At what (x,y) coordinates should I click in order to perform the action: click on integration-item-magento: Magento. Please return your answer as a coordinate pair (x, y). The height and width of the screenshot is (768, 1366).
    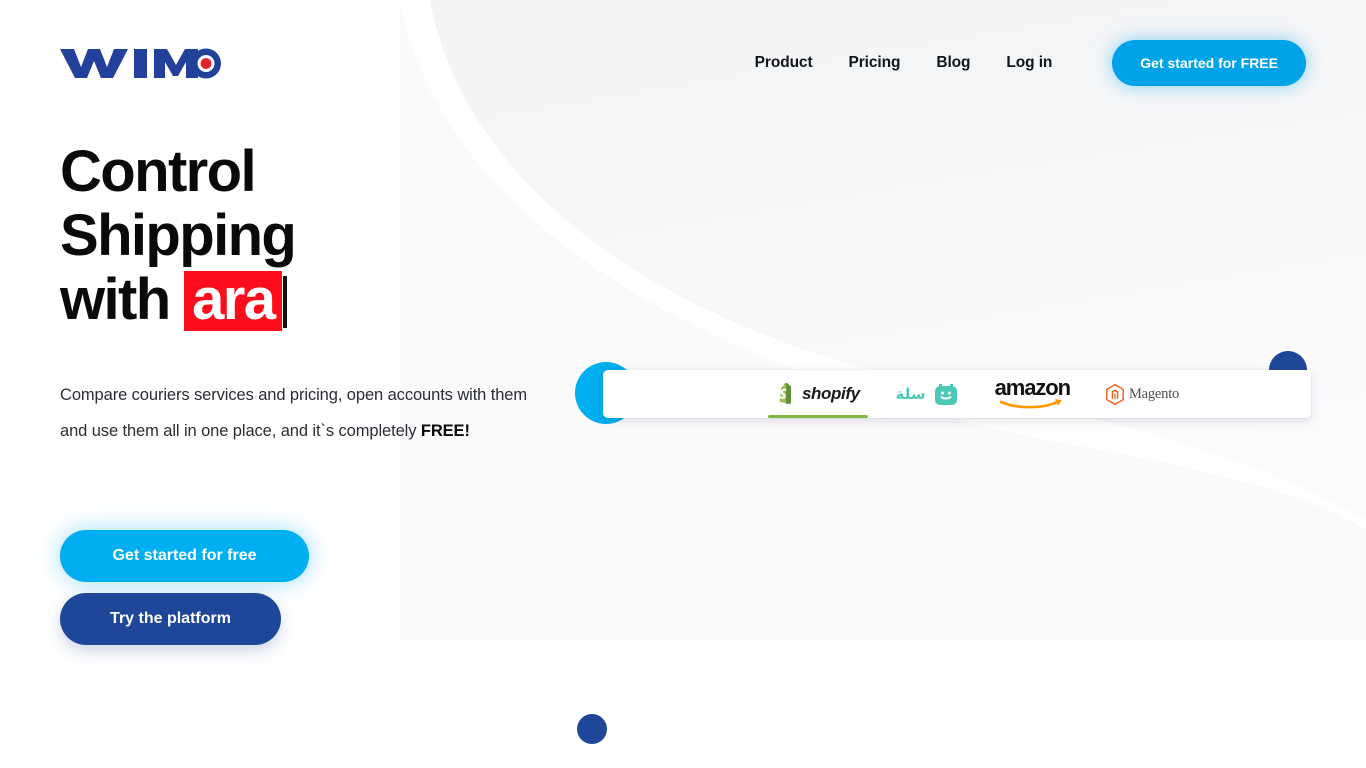
    Looking at the image, I should click on (1142, 394).